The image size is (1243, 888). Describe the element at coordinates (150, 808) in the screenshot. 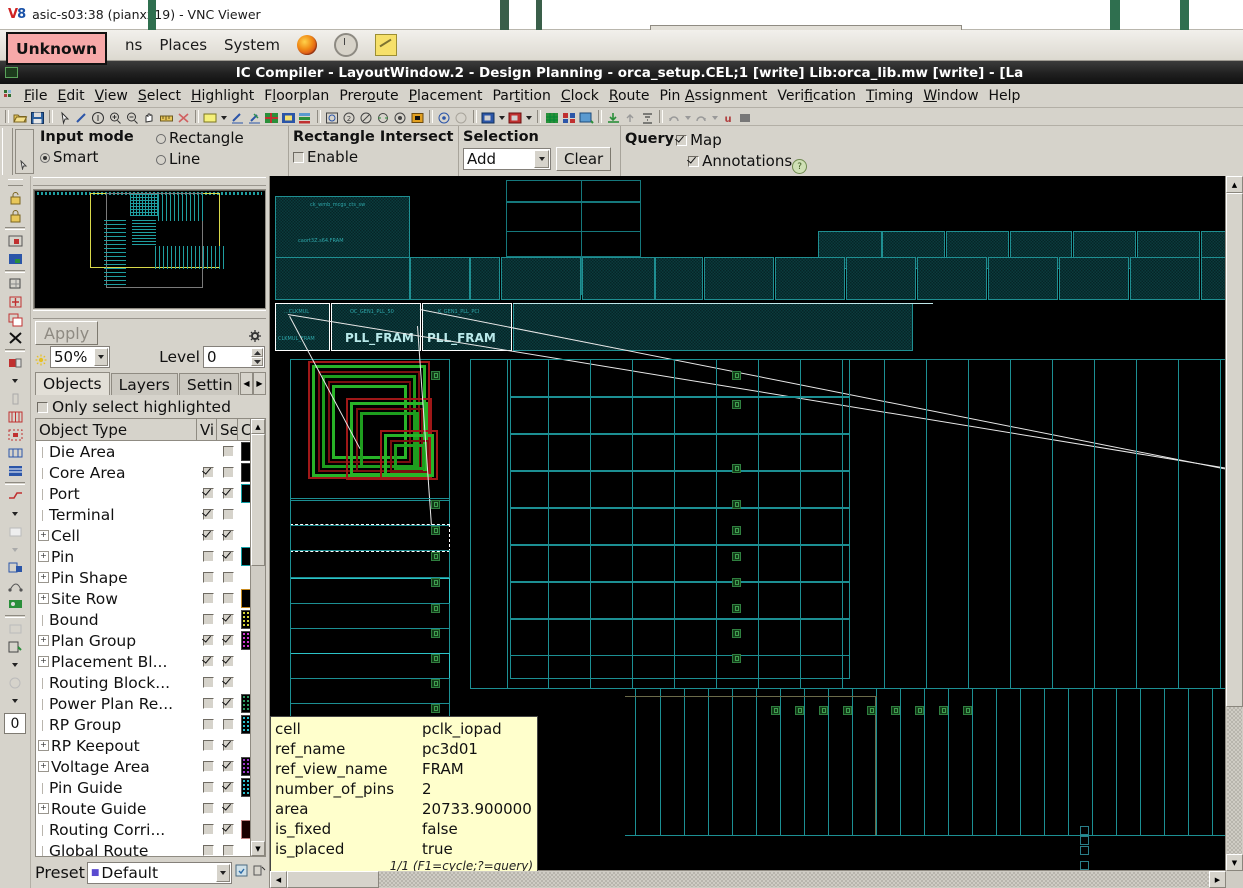

I see `table-row: + Route Guide` at that location.